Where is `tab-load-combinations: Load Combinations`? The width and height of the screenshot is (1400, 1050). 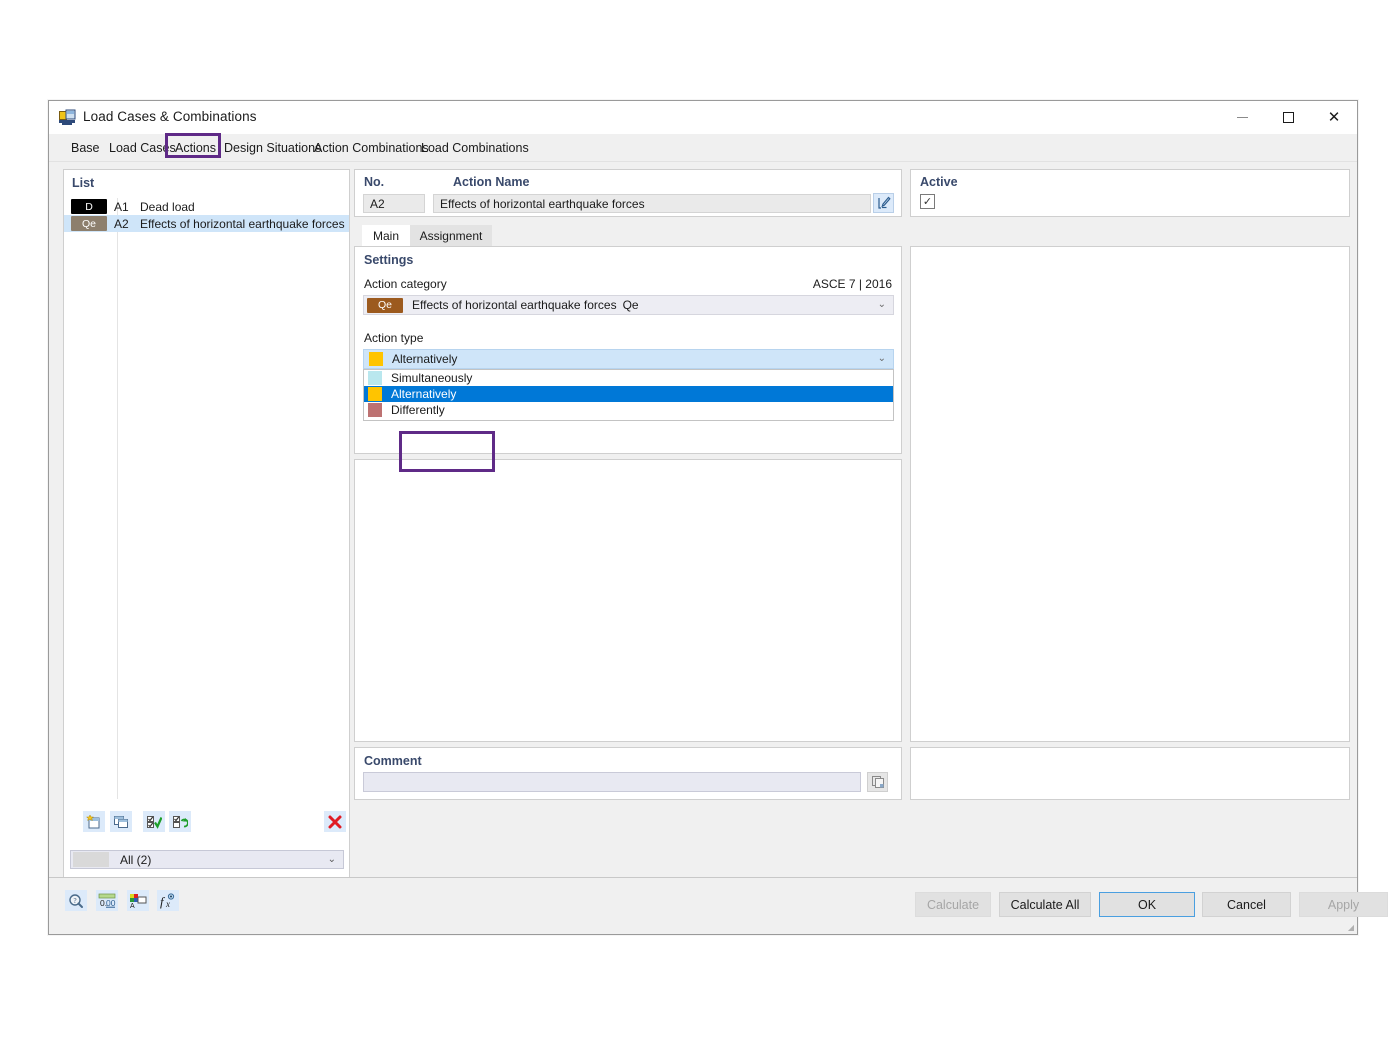 tab-load-combinations: Load Combinations is located at coordinates (475, 148).